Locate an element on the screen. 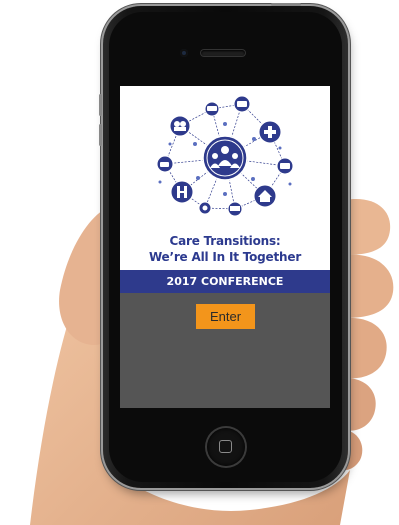  care-network-illustration is located at coordinates (225, 156).